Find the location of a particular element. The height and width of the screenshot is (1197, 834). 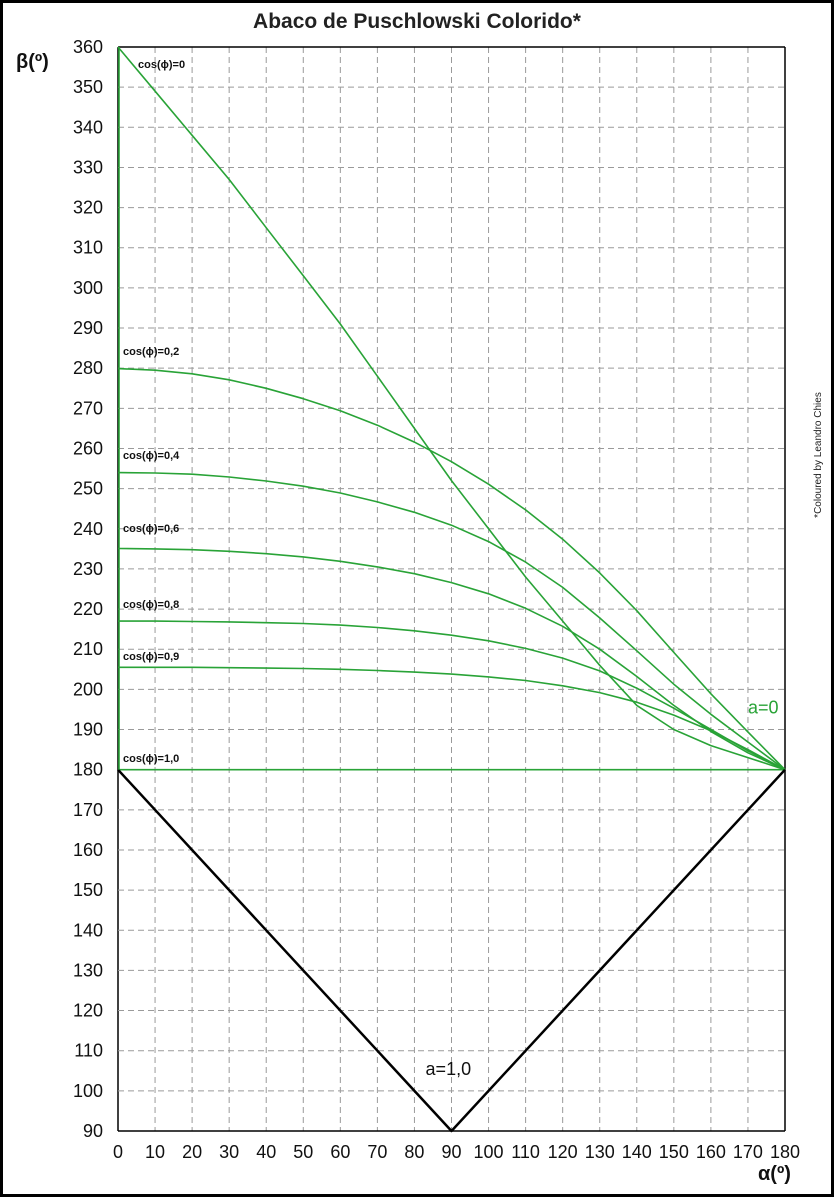

y-tick-label: 270 is located at coordinates (88, 408).